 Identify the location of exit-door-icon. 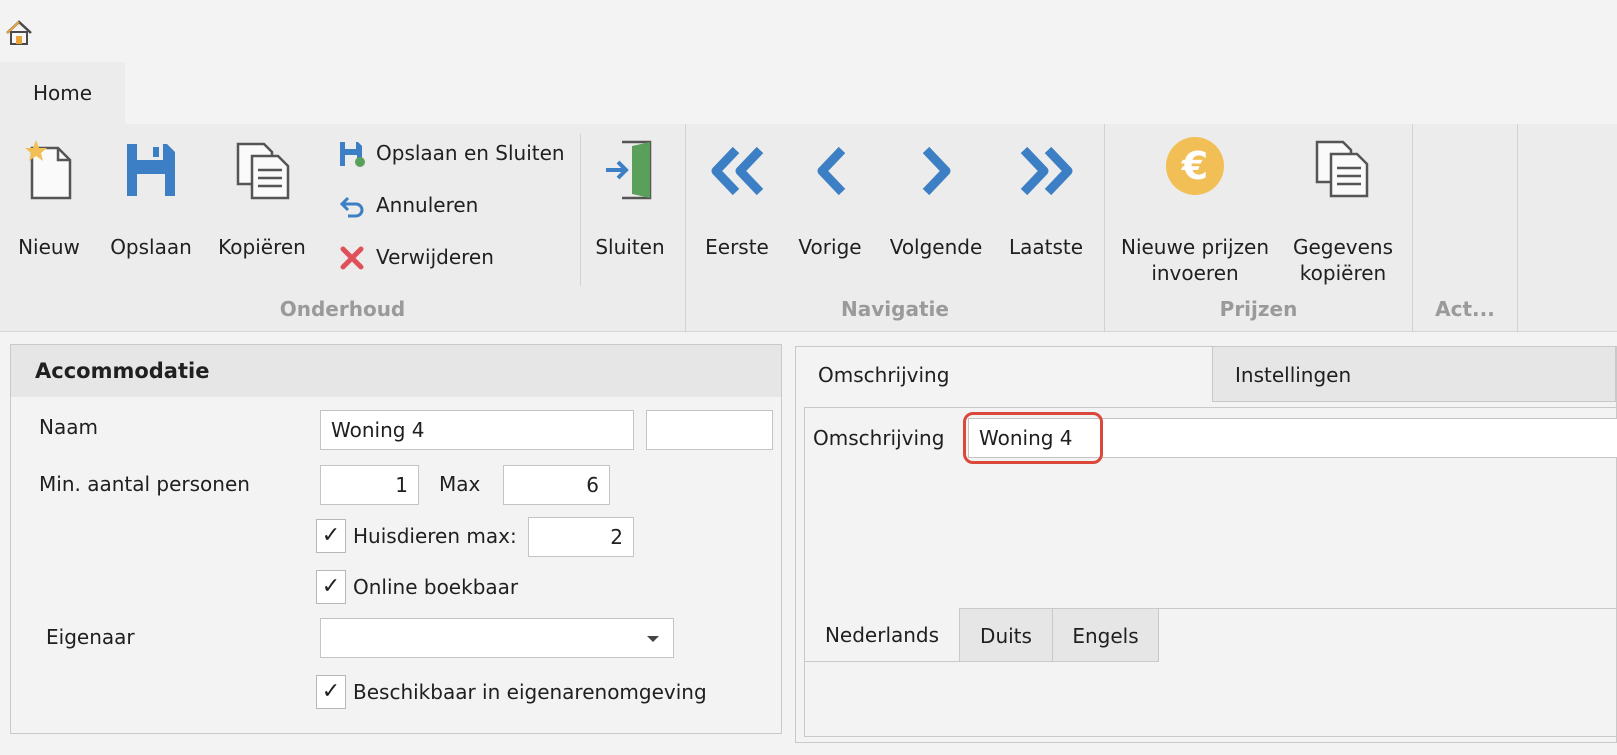
(629, 170).